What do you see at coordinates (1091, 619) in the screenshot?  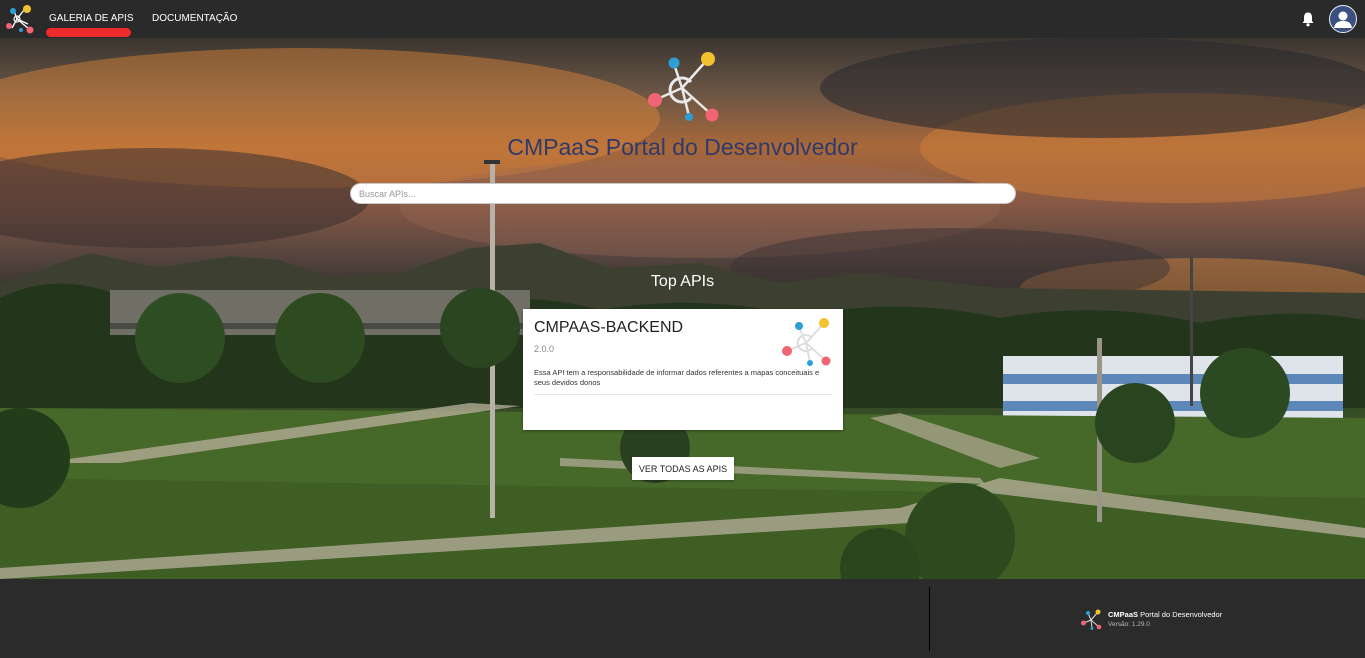 I see `footer-logo-icon` at bounding box center [1091, 619].